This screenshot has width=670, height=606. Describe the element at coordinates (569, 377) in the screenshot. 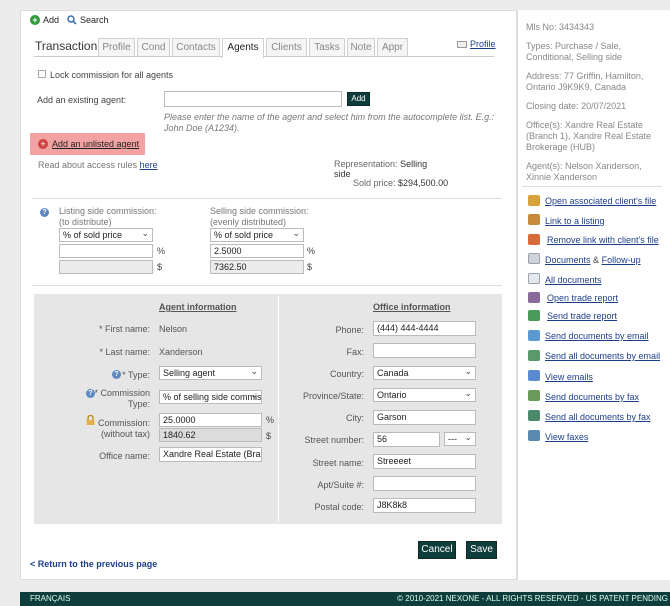

I see `view-emails-link: View emails` at that location.